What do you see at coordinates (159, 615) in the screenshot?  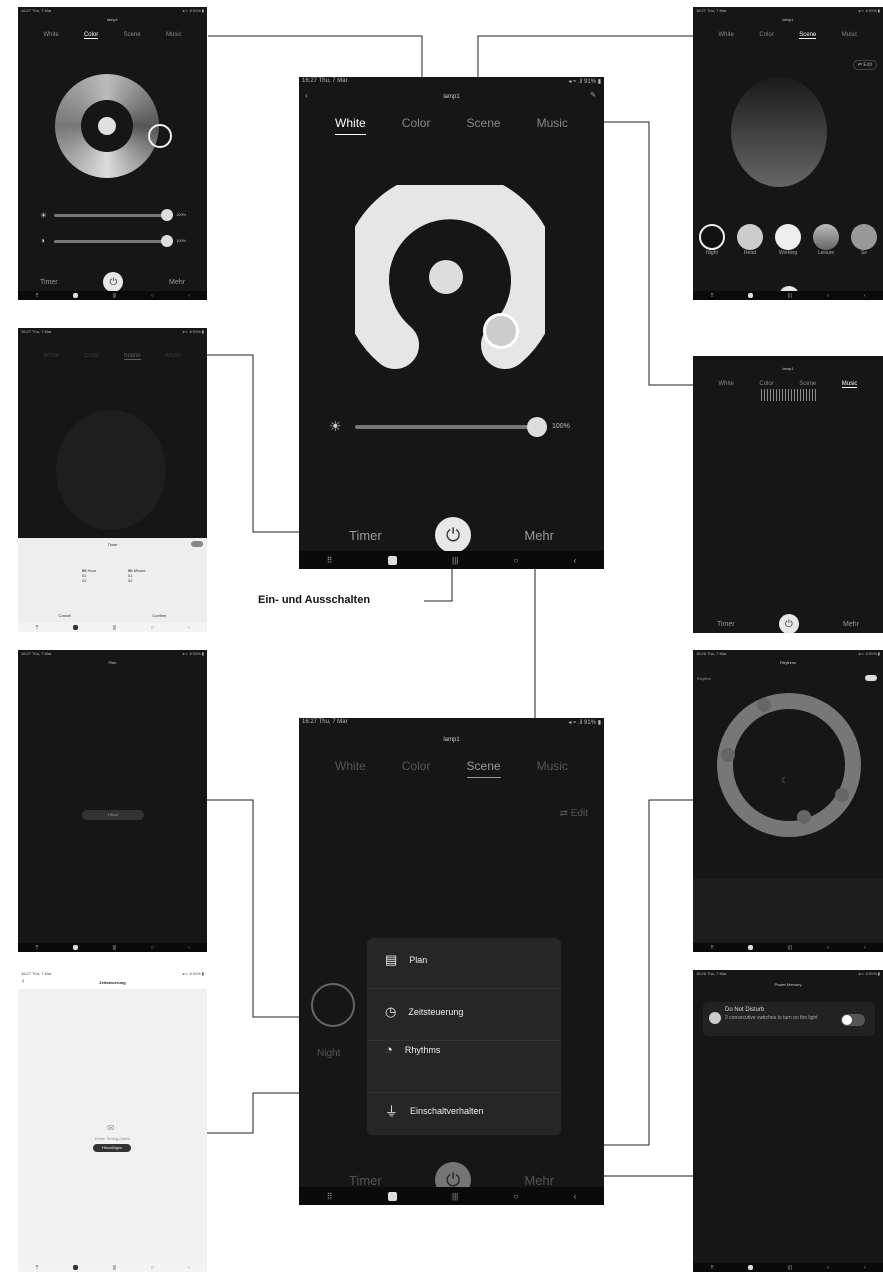 I see `confirm-button: Confirm` at bounding box center [159, 615].